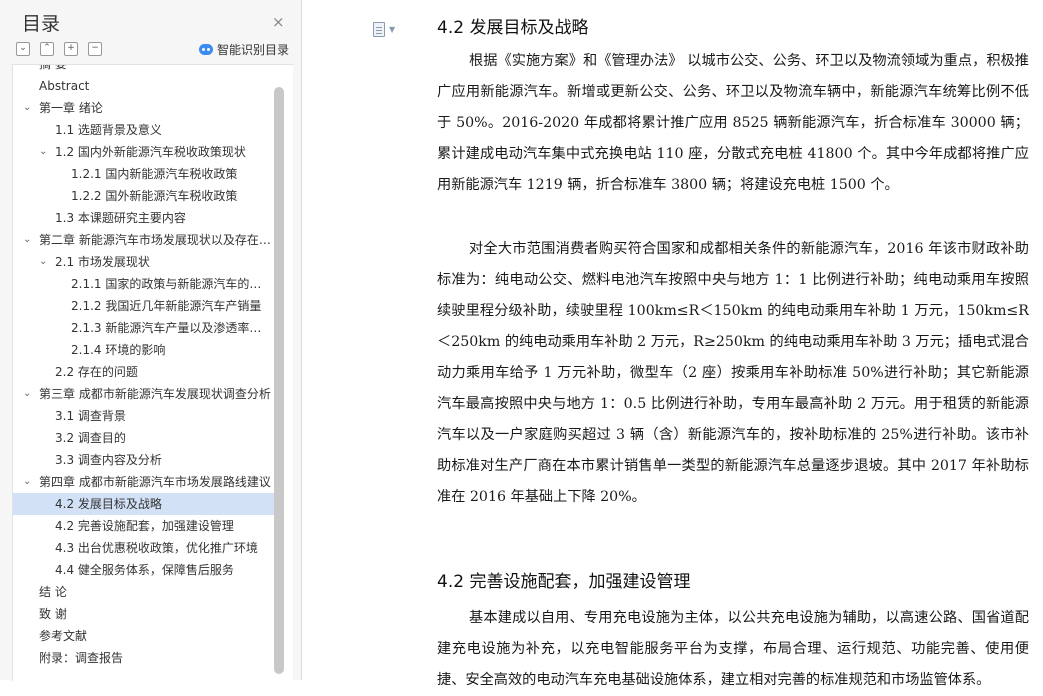 The image size is (1043, 696). What do you see at coordinates (59, 49) in the screenshot?
I see `toc-toolbar: ⌄ ⌃ + −` at bounding box center [59, 49].